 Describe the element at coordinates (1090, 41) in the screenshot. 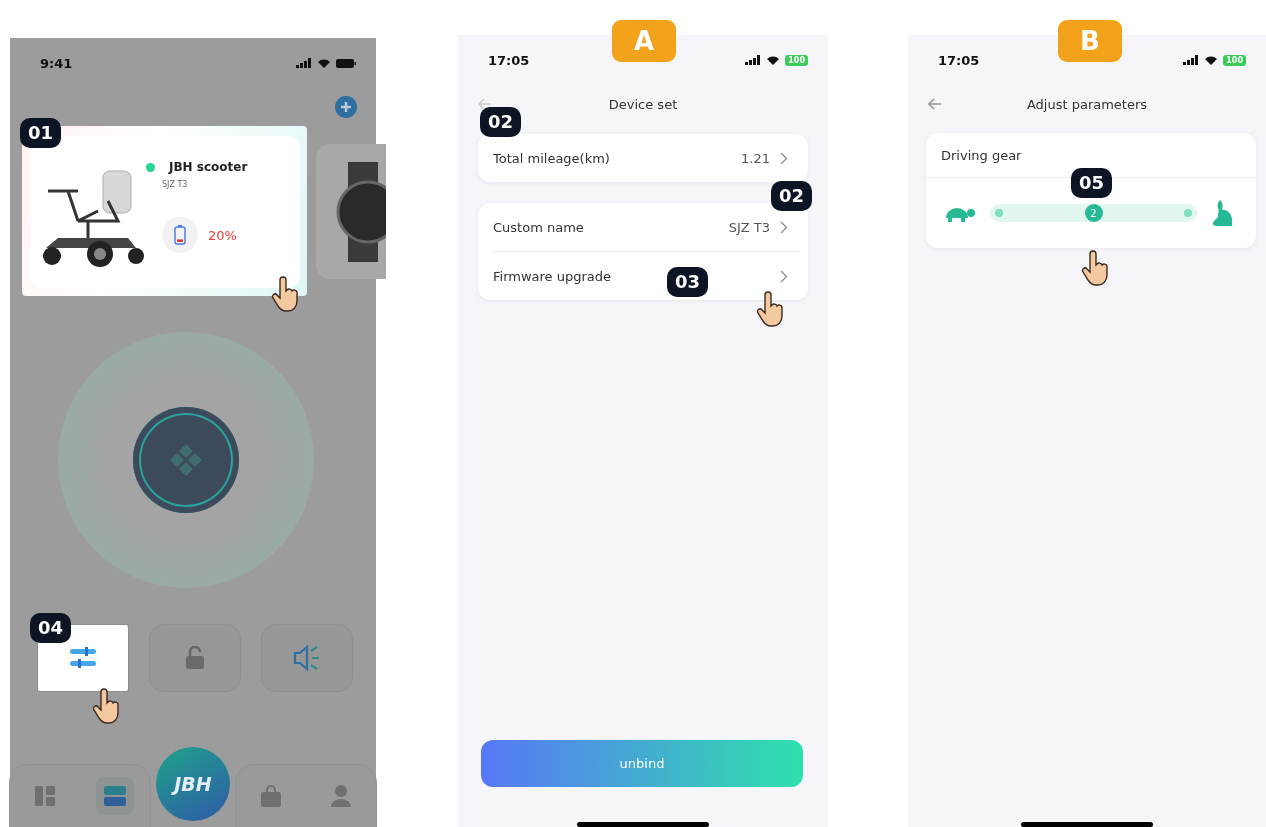

I see `screen-label: B` at that location.